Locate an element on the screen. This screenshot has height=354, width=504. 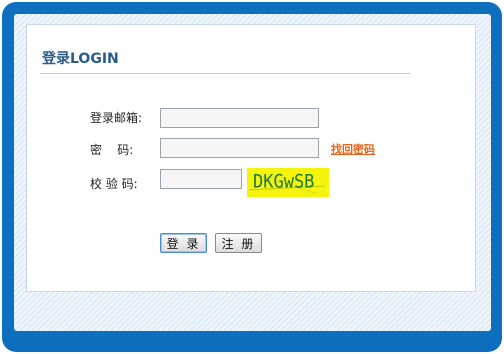
forgot-password-link: 找回密码 is located at coordinates (353, 149).